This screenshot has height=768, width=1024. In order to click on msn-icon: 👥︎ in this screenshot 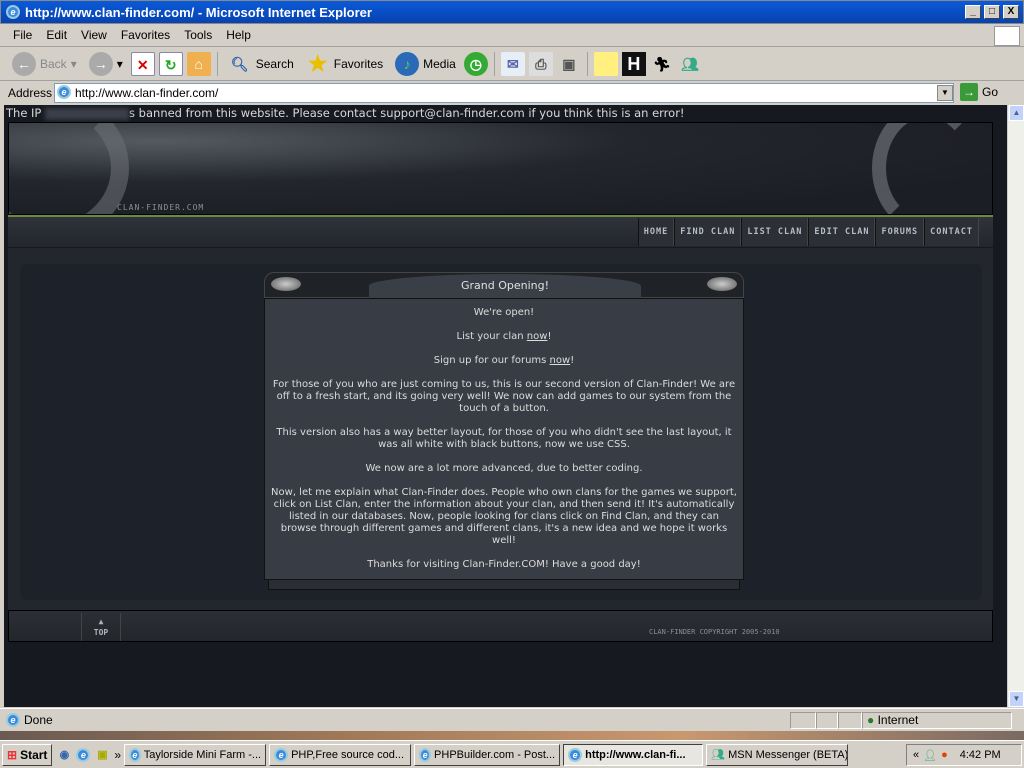, I will do `click(718, 755)`.